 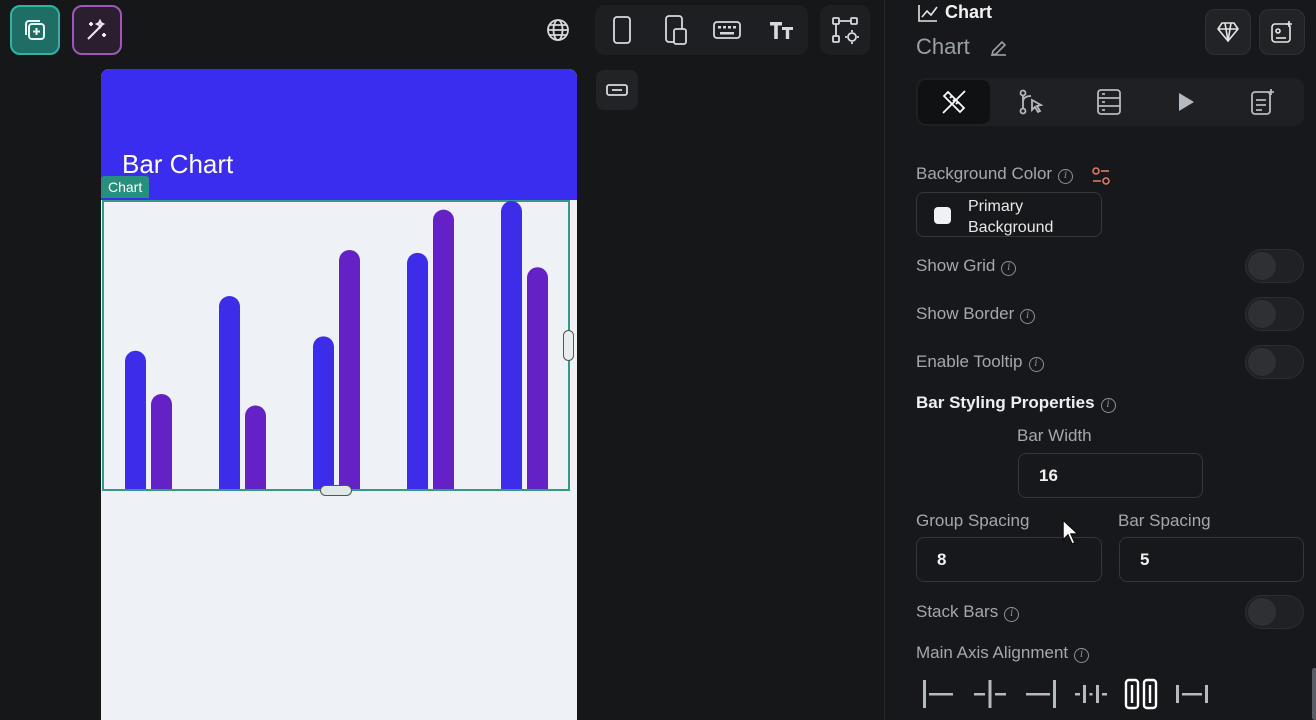 What do you see at coordinates (1274, 314) in the screenshot?
I see `show-border-toggle` at bounding box center [1274, 314].